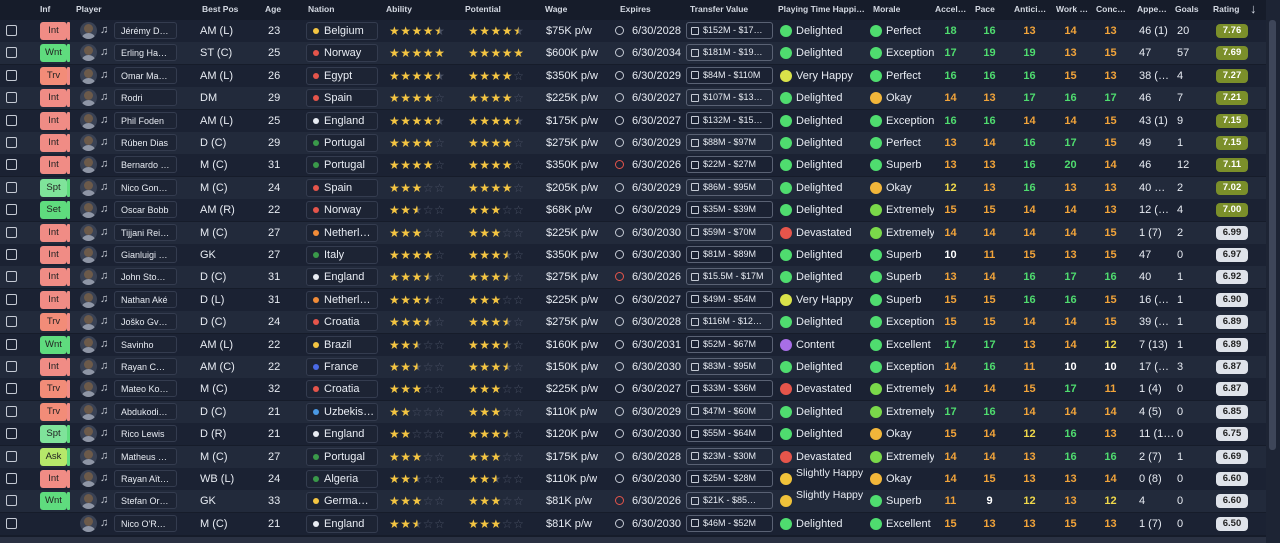 This screenshot has height=543, width=1280. I want to click on transfer-value: $59M - $70M, so click(729, 232).